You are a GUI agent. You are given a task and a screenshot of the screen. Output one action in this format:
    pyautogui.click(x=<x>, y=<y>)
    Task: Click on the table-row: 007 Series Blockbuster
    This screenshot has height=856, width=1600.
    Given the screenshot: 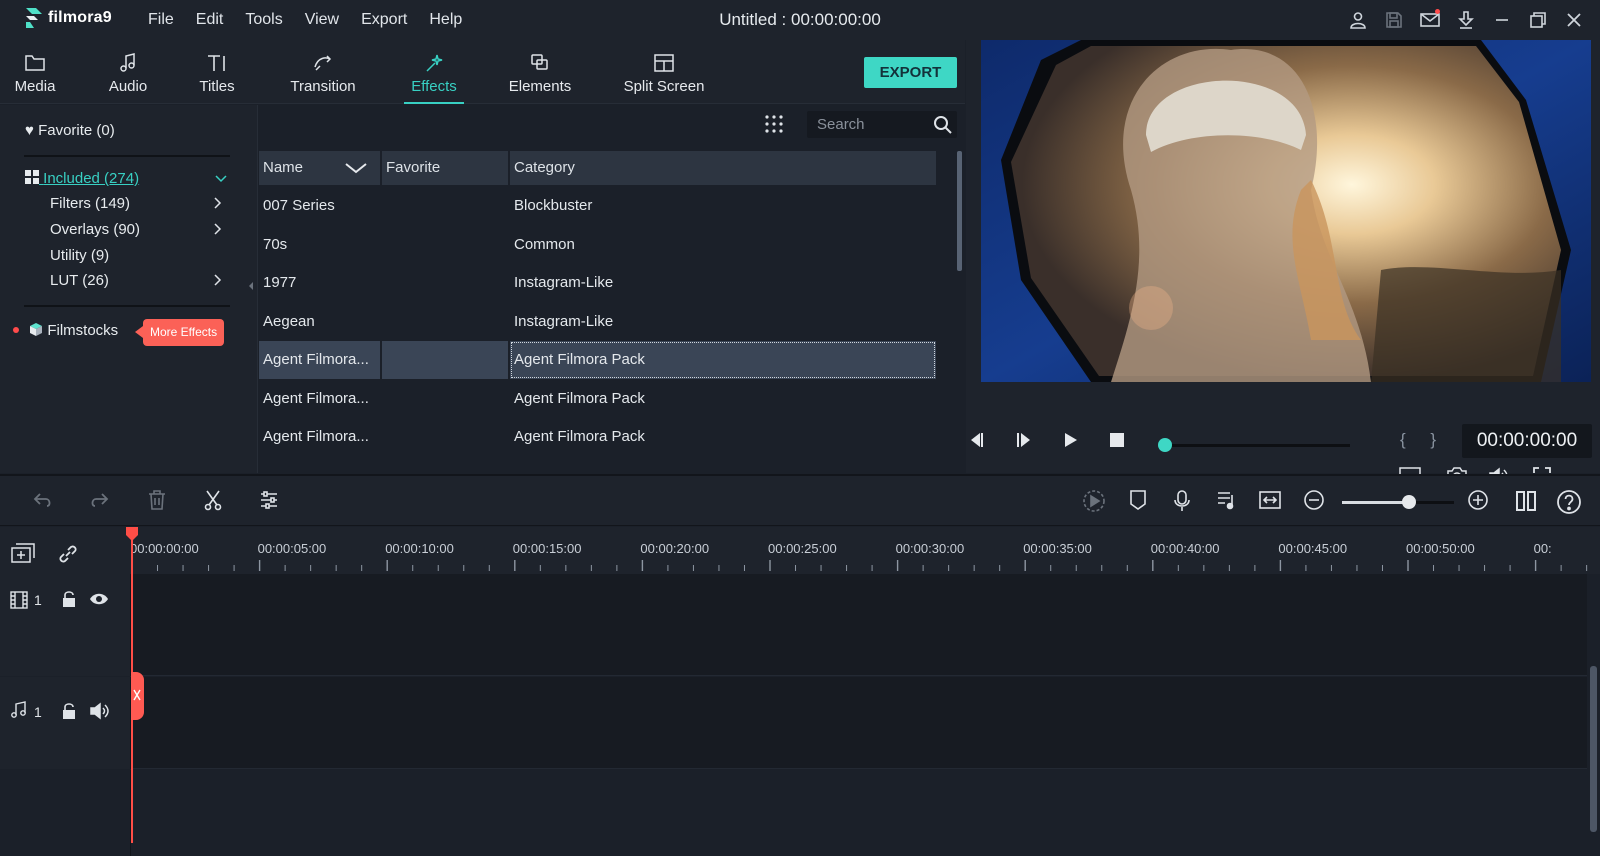 What is the action you would take?
    pyautogui.click(x=605, y=206)
    